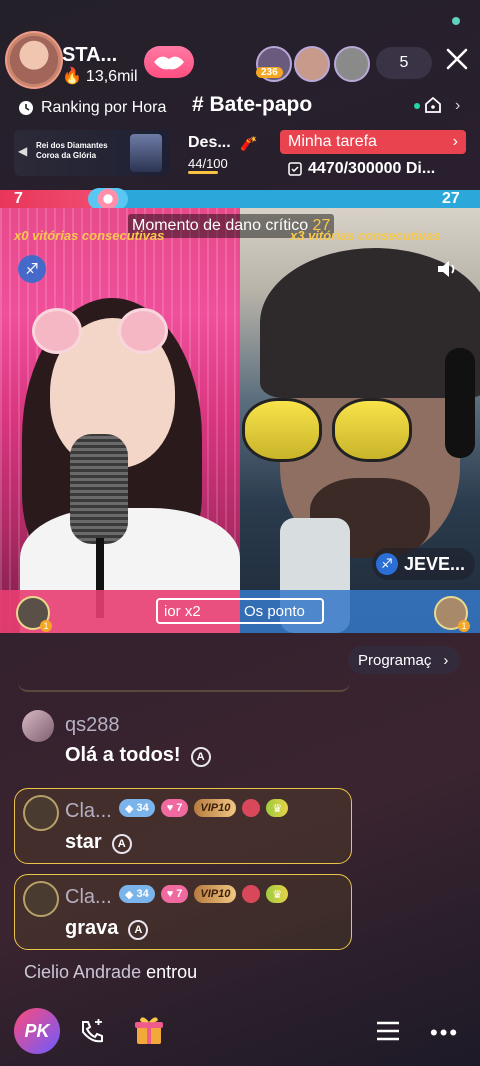  Describe the element at coordinates (92, 928) in the screenshot. I see `chat-text: grava` at that location.